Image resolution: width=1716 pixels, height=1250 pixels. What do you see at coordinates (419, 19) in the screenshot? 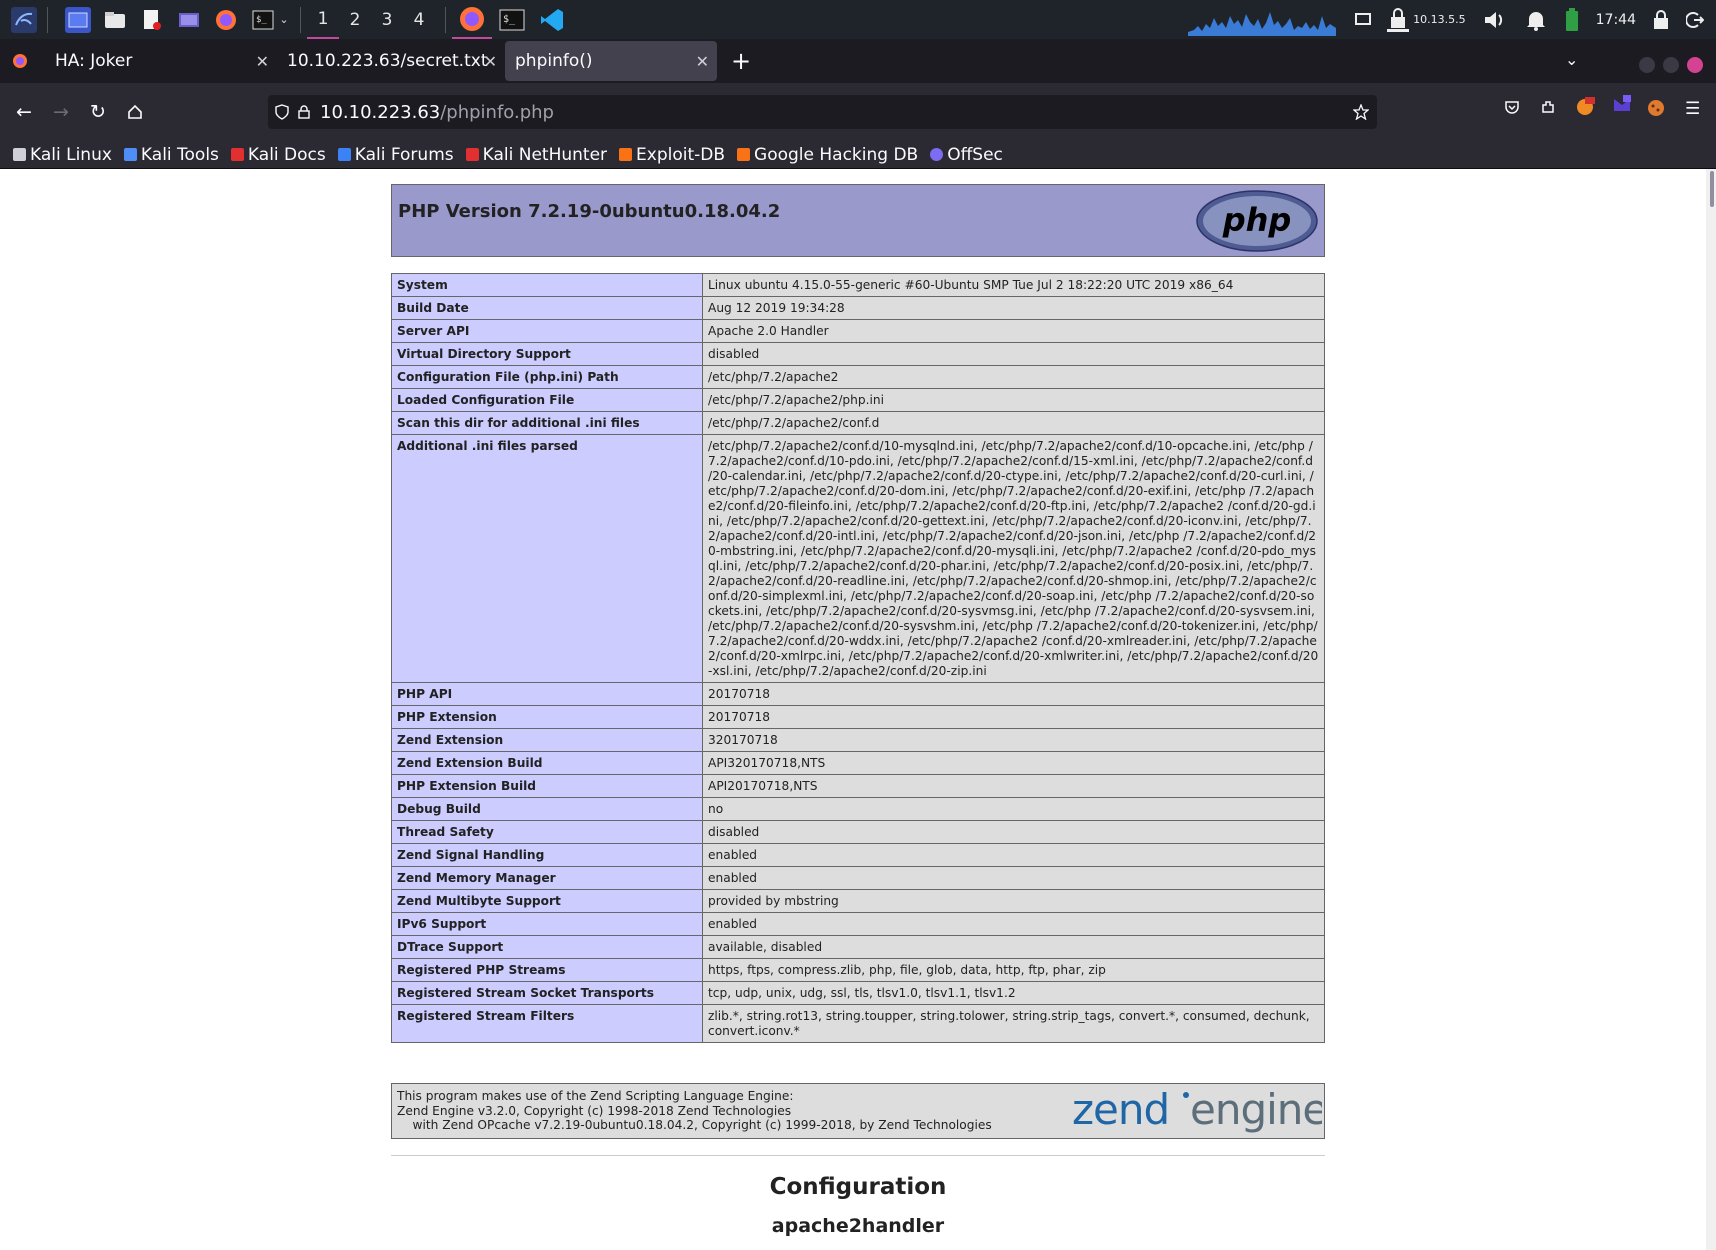
I see `workspace-4: 4` at bounding box center [419, 19].